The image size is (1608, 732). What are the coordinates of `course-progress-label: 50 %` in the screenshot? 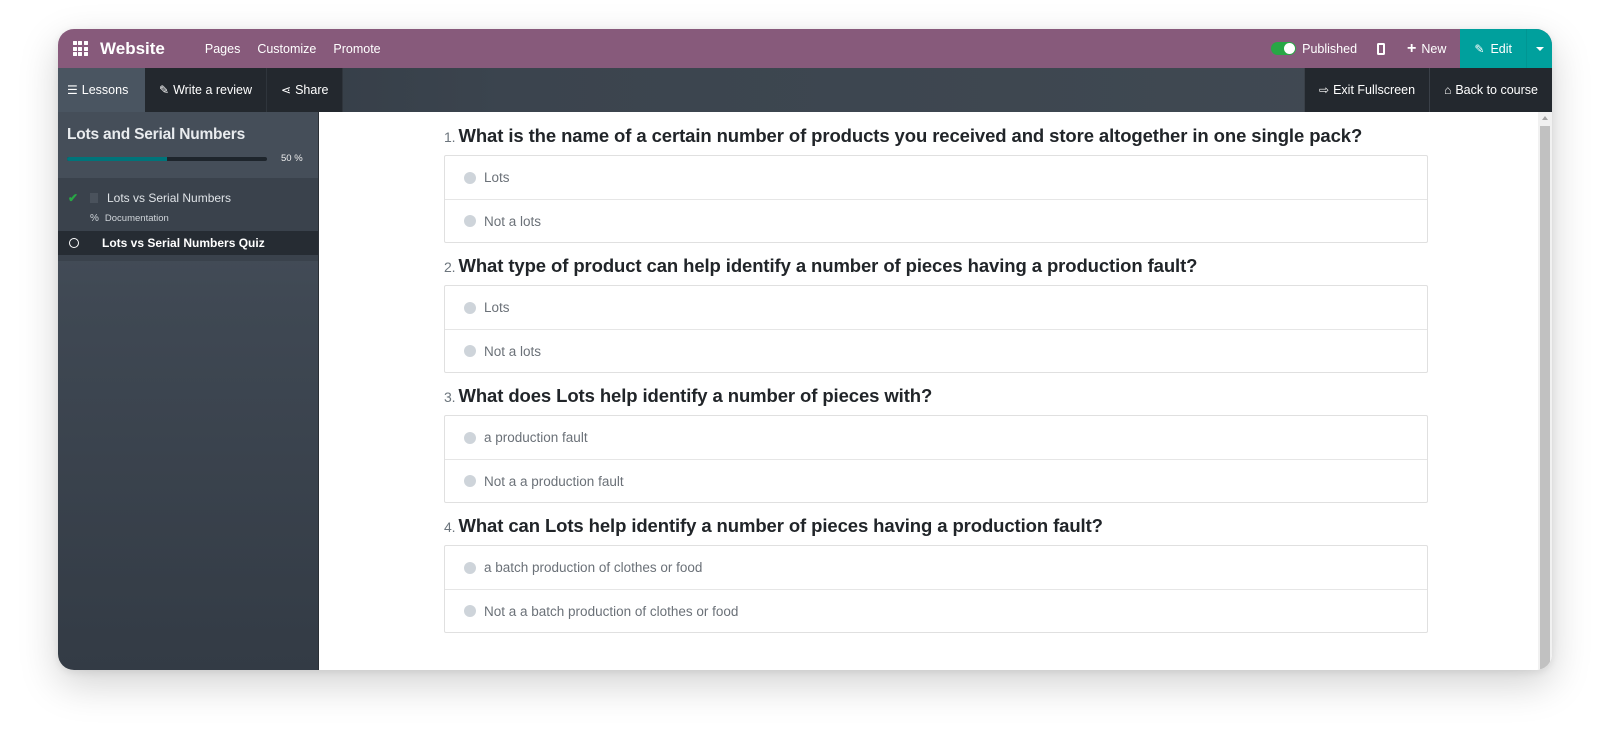 It's located at (292, 158).